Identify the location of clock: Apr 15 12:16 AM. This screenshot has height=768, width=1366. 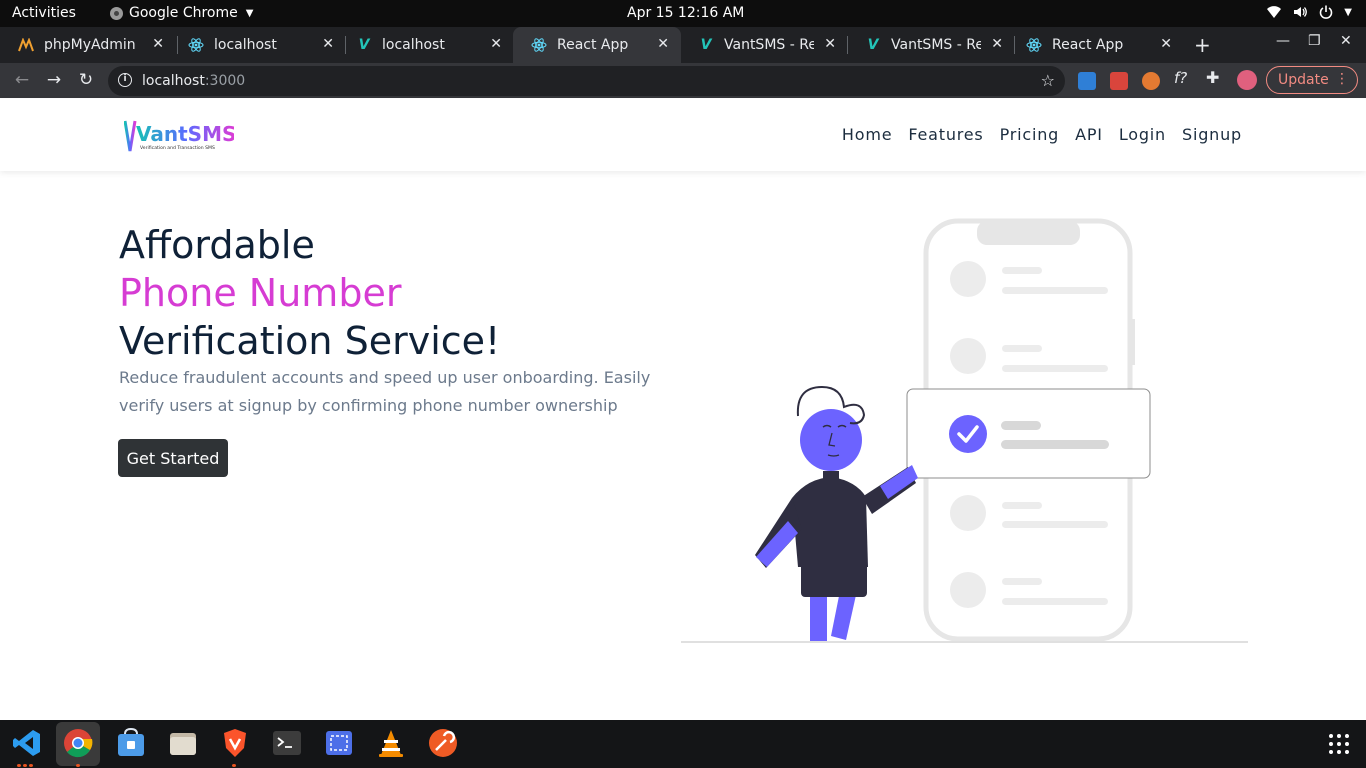
(685, 13).